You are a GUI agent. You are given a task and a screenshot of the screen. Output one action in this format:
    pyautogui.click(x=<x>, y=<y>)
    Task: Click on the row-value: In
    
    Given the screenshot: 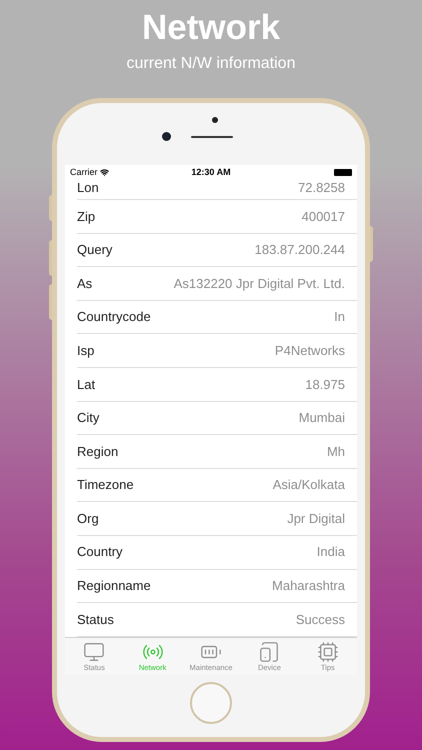 What is the action you would take?
    pyautogui.click(x=339, y=317)
    